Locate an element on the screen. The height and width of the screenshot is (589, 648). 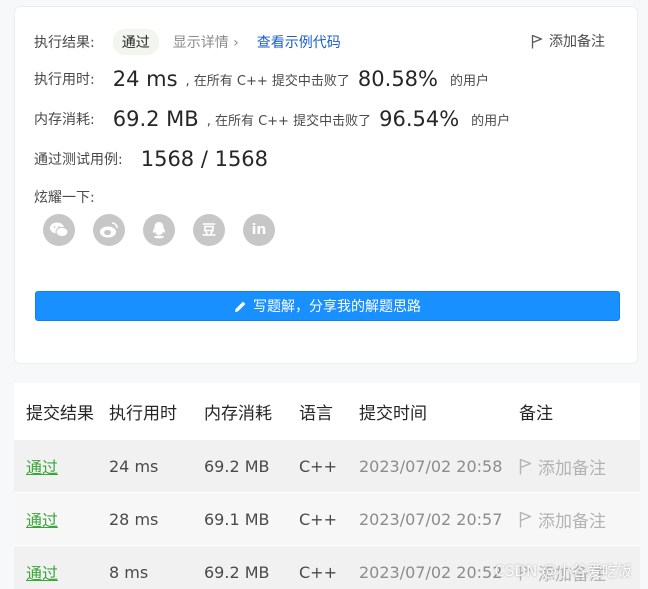
memory-users-text: 的用户 is located at coordinates (491, 121).